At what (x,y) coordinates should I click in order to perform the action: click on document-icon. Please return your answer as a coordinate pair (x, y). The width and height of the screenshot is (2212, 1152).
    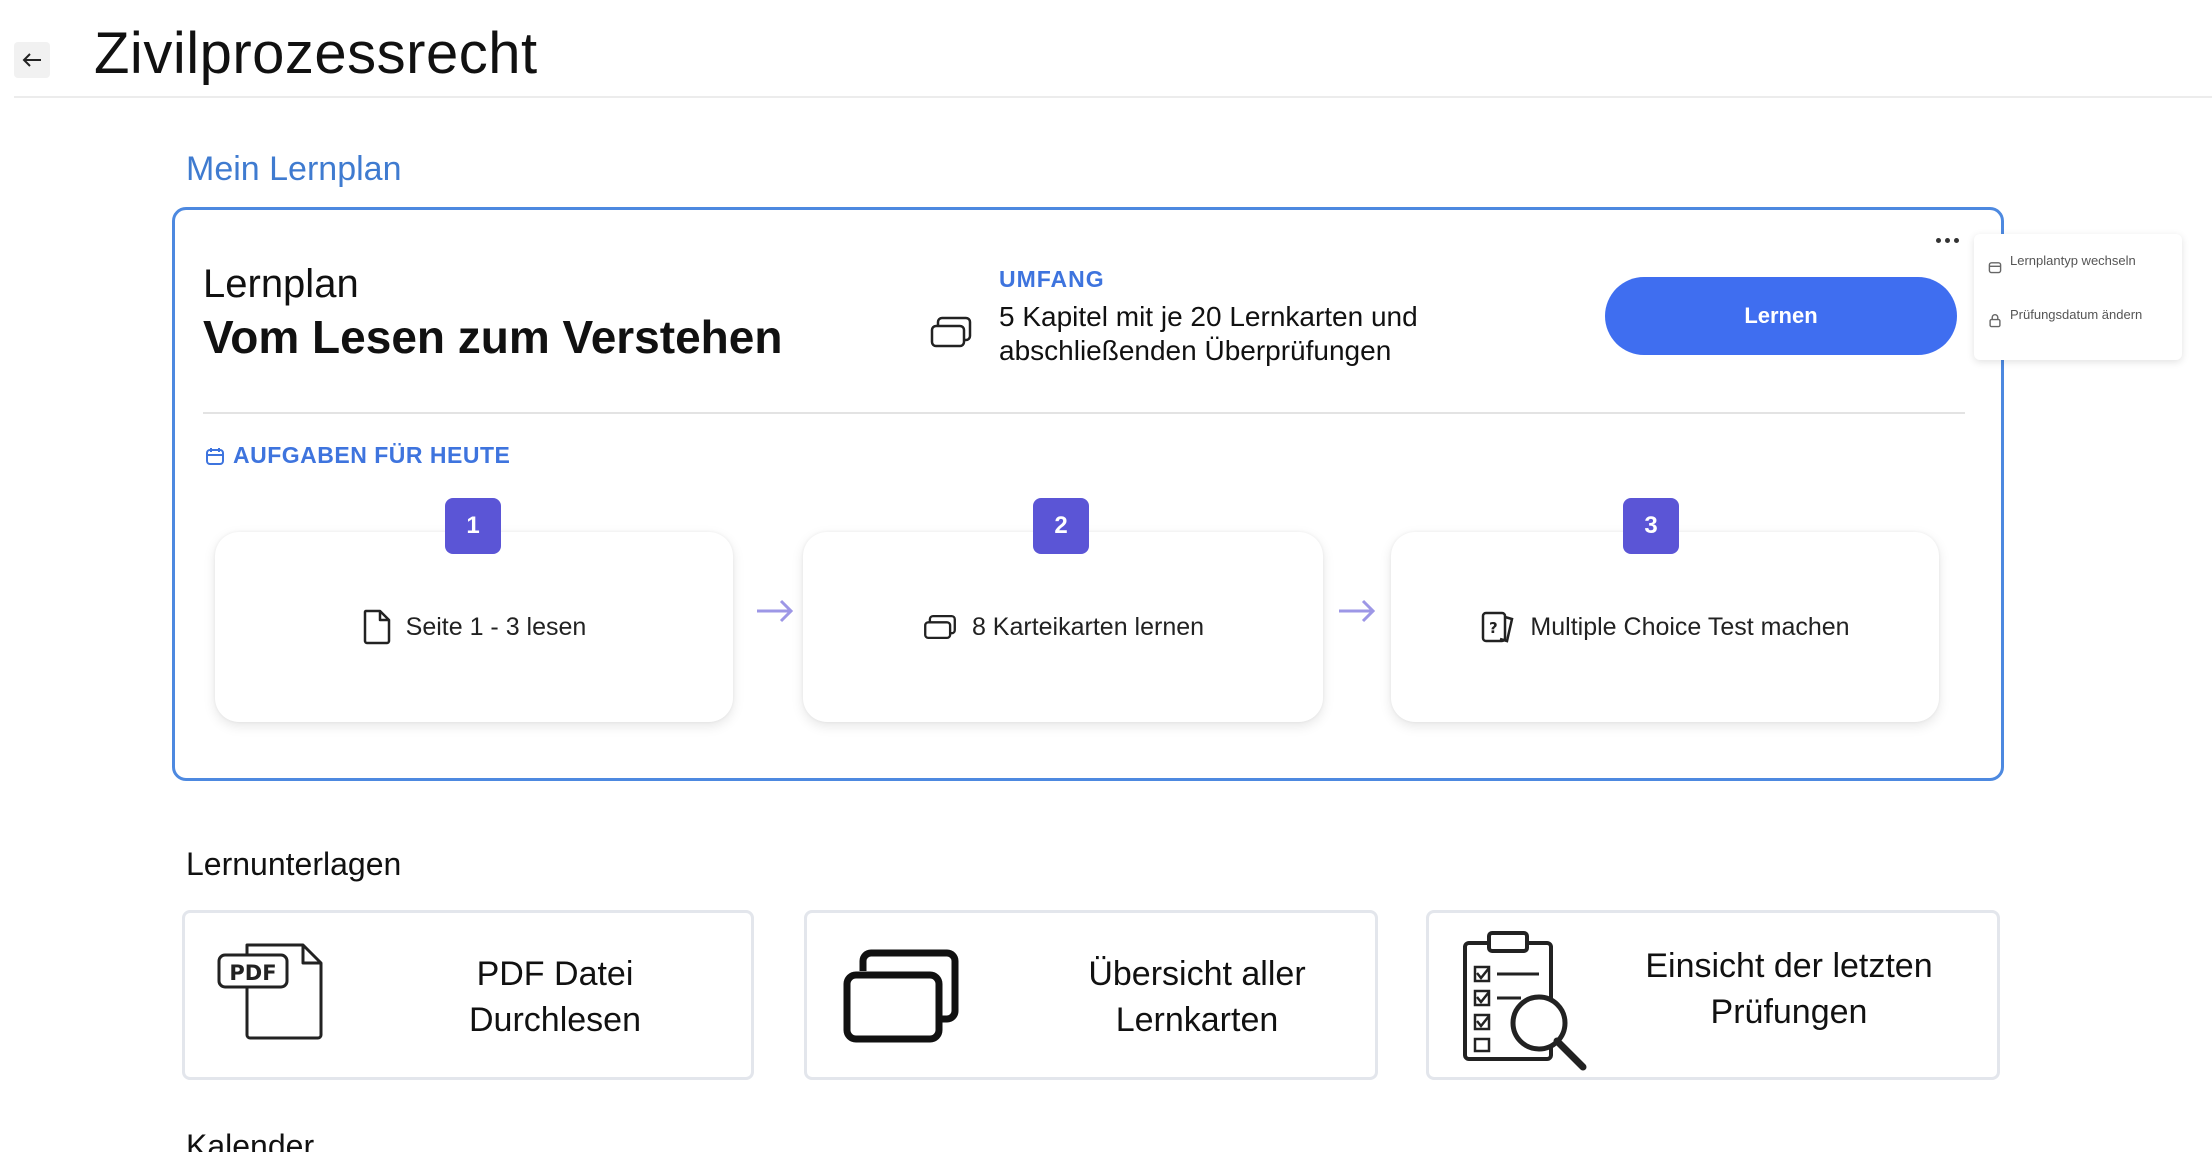
    Looking at the image, I should click on (376, 627).